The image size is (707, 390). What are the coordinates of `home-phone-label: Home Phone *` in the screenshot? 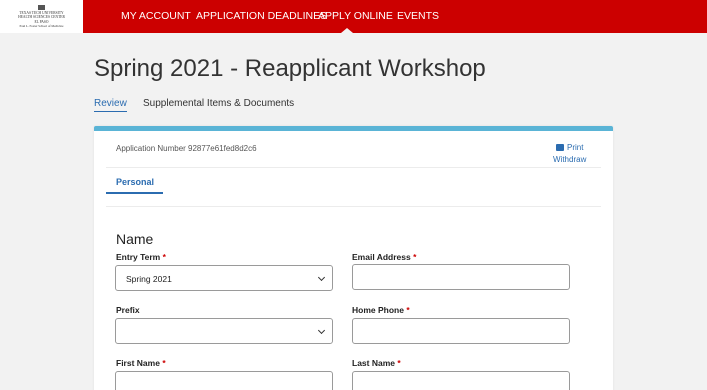 It's located at (381, 310).